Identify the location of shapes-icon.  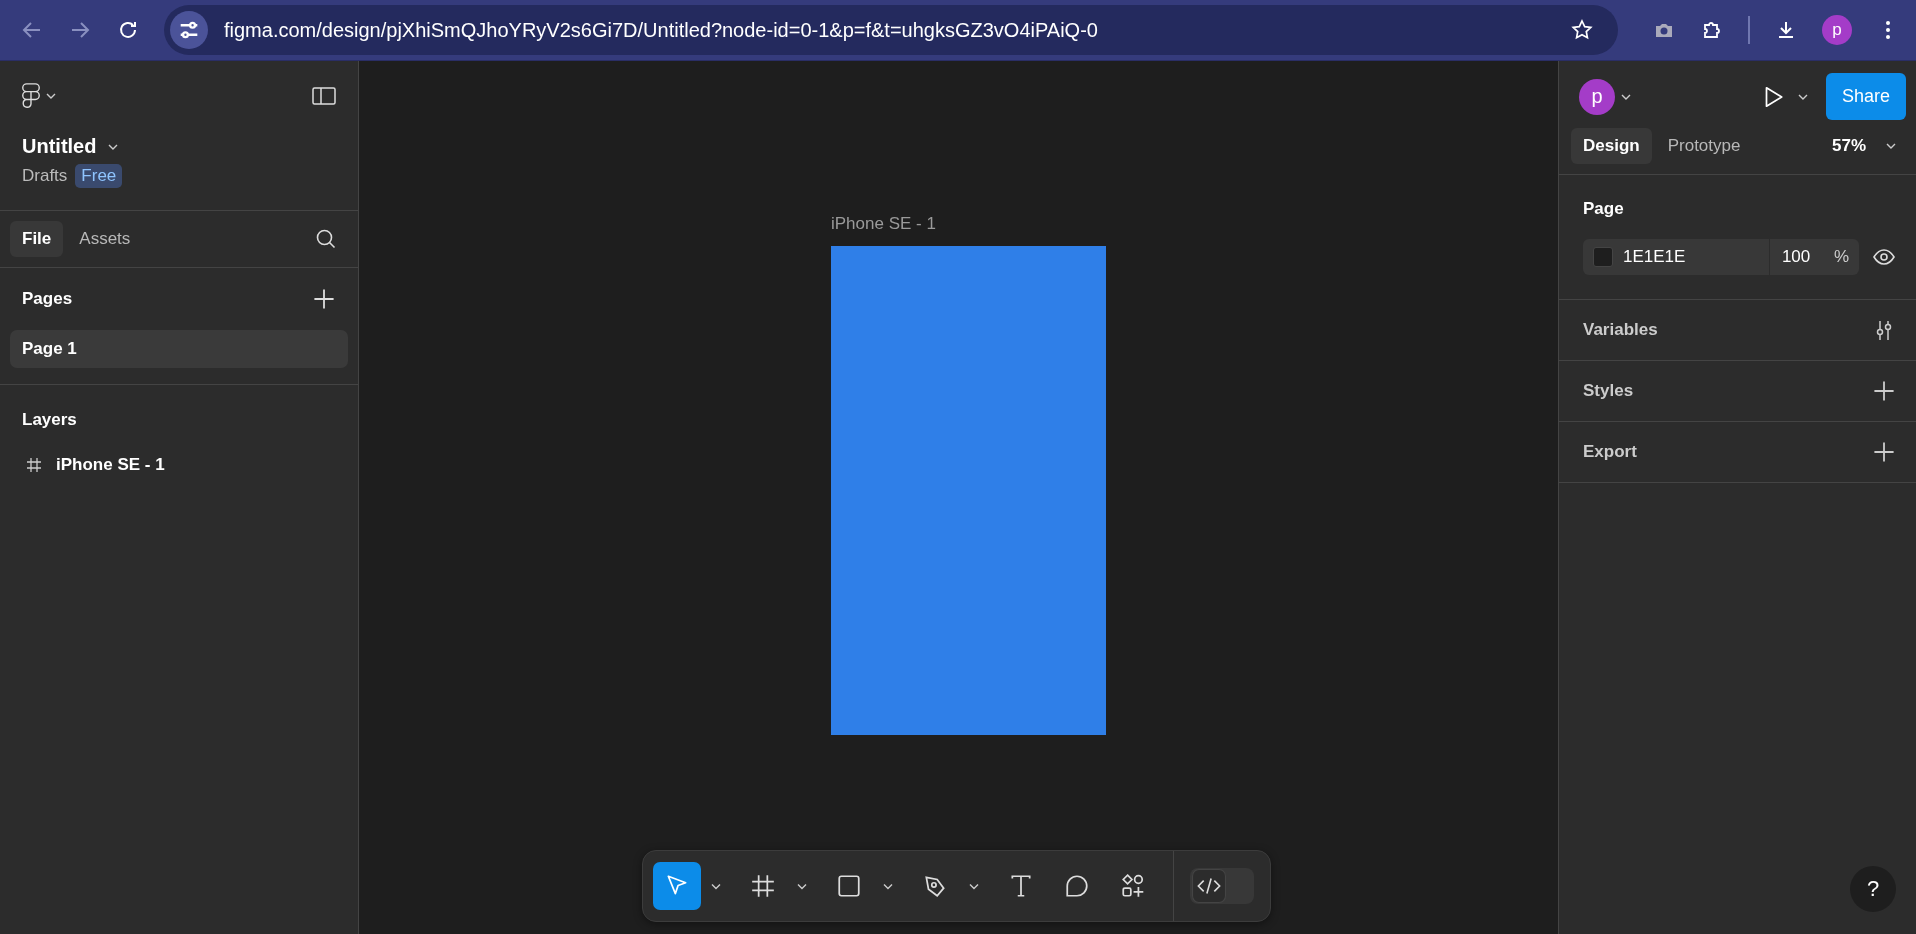
(1133, 886).